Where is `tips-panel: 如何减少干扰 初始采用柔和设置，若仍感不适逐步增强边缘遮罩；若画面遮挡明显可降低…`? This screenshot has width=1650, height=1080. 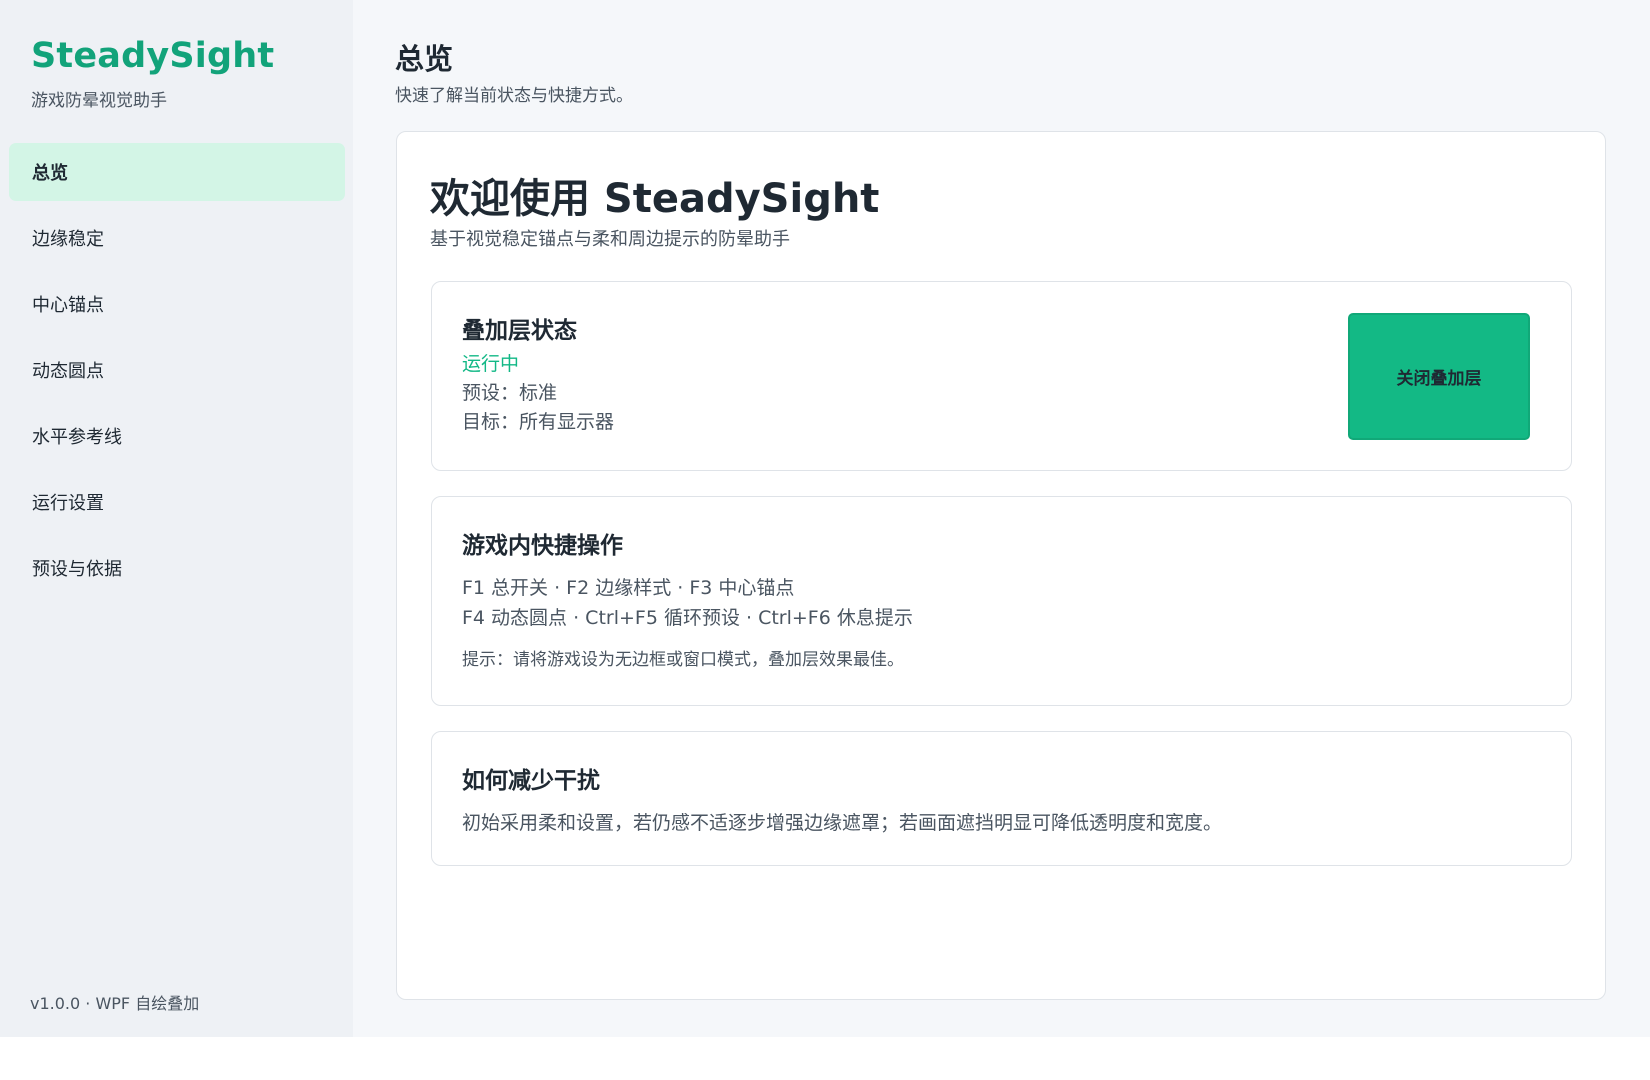 tips-panel: 如何减少干扰 初始采用柔和设置，若仍感不适逐步增强边缘遮罩；若画面遮挡明显可降低… is located at coordinates (1001, 798).